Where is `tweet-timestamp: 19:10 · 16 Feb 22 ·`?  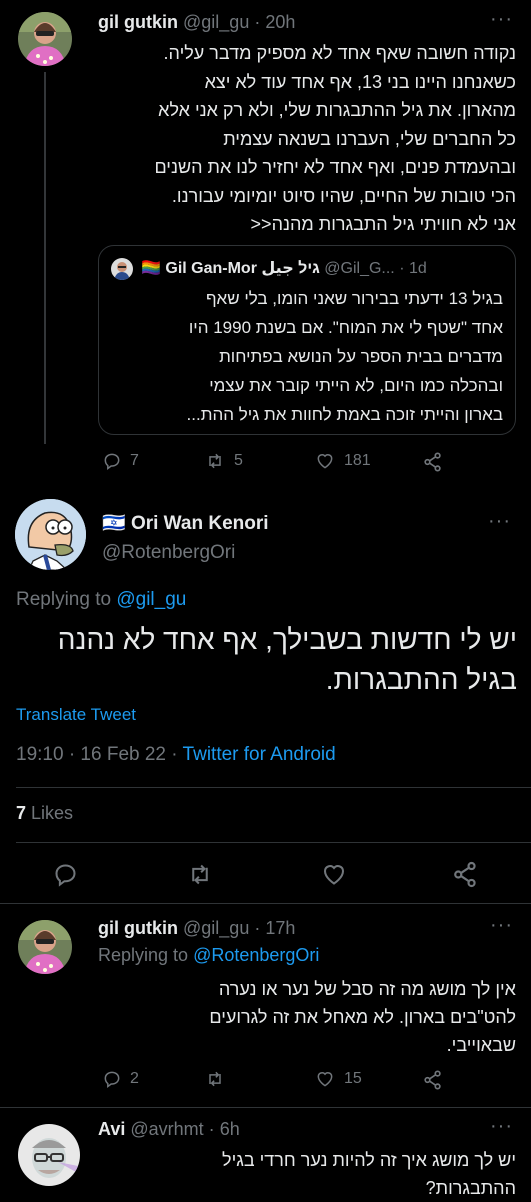
tweet-timestamp: 19:10 · 16 Feb 22 · is located at coordinates (99, 754).